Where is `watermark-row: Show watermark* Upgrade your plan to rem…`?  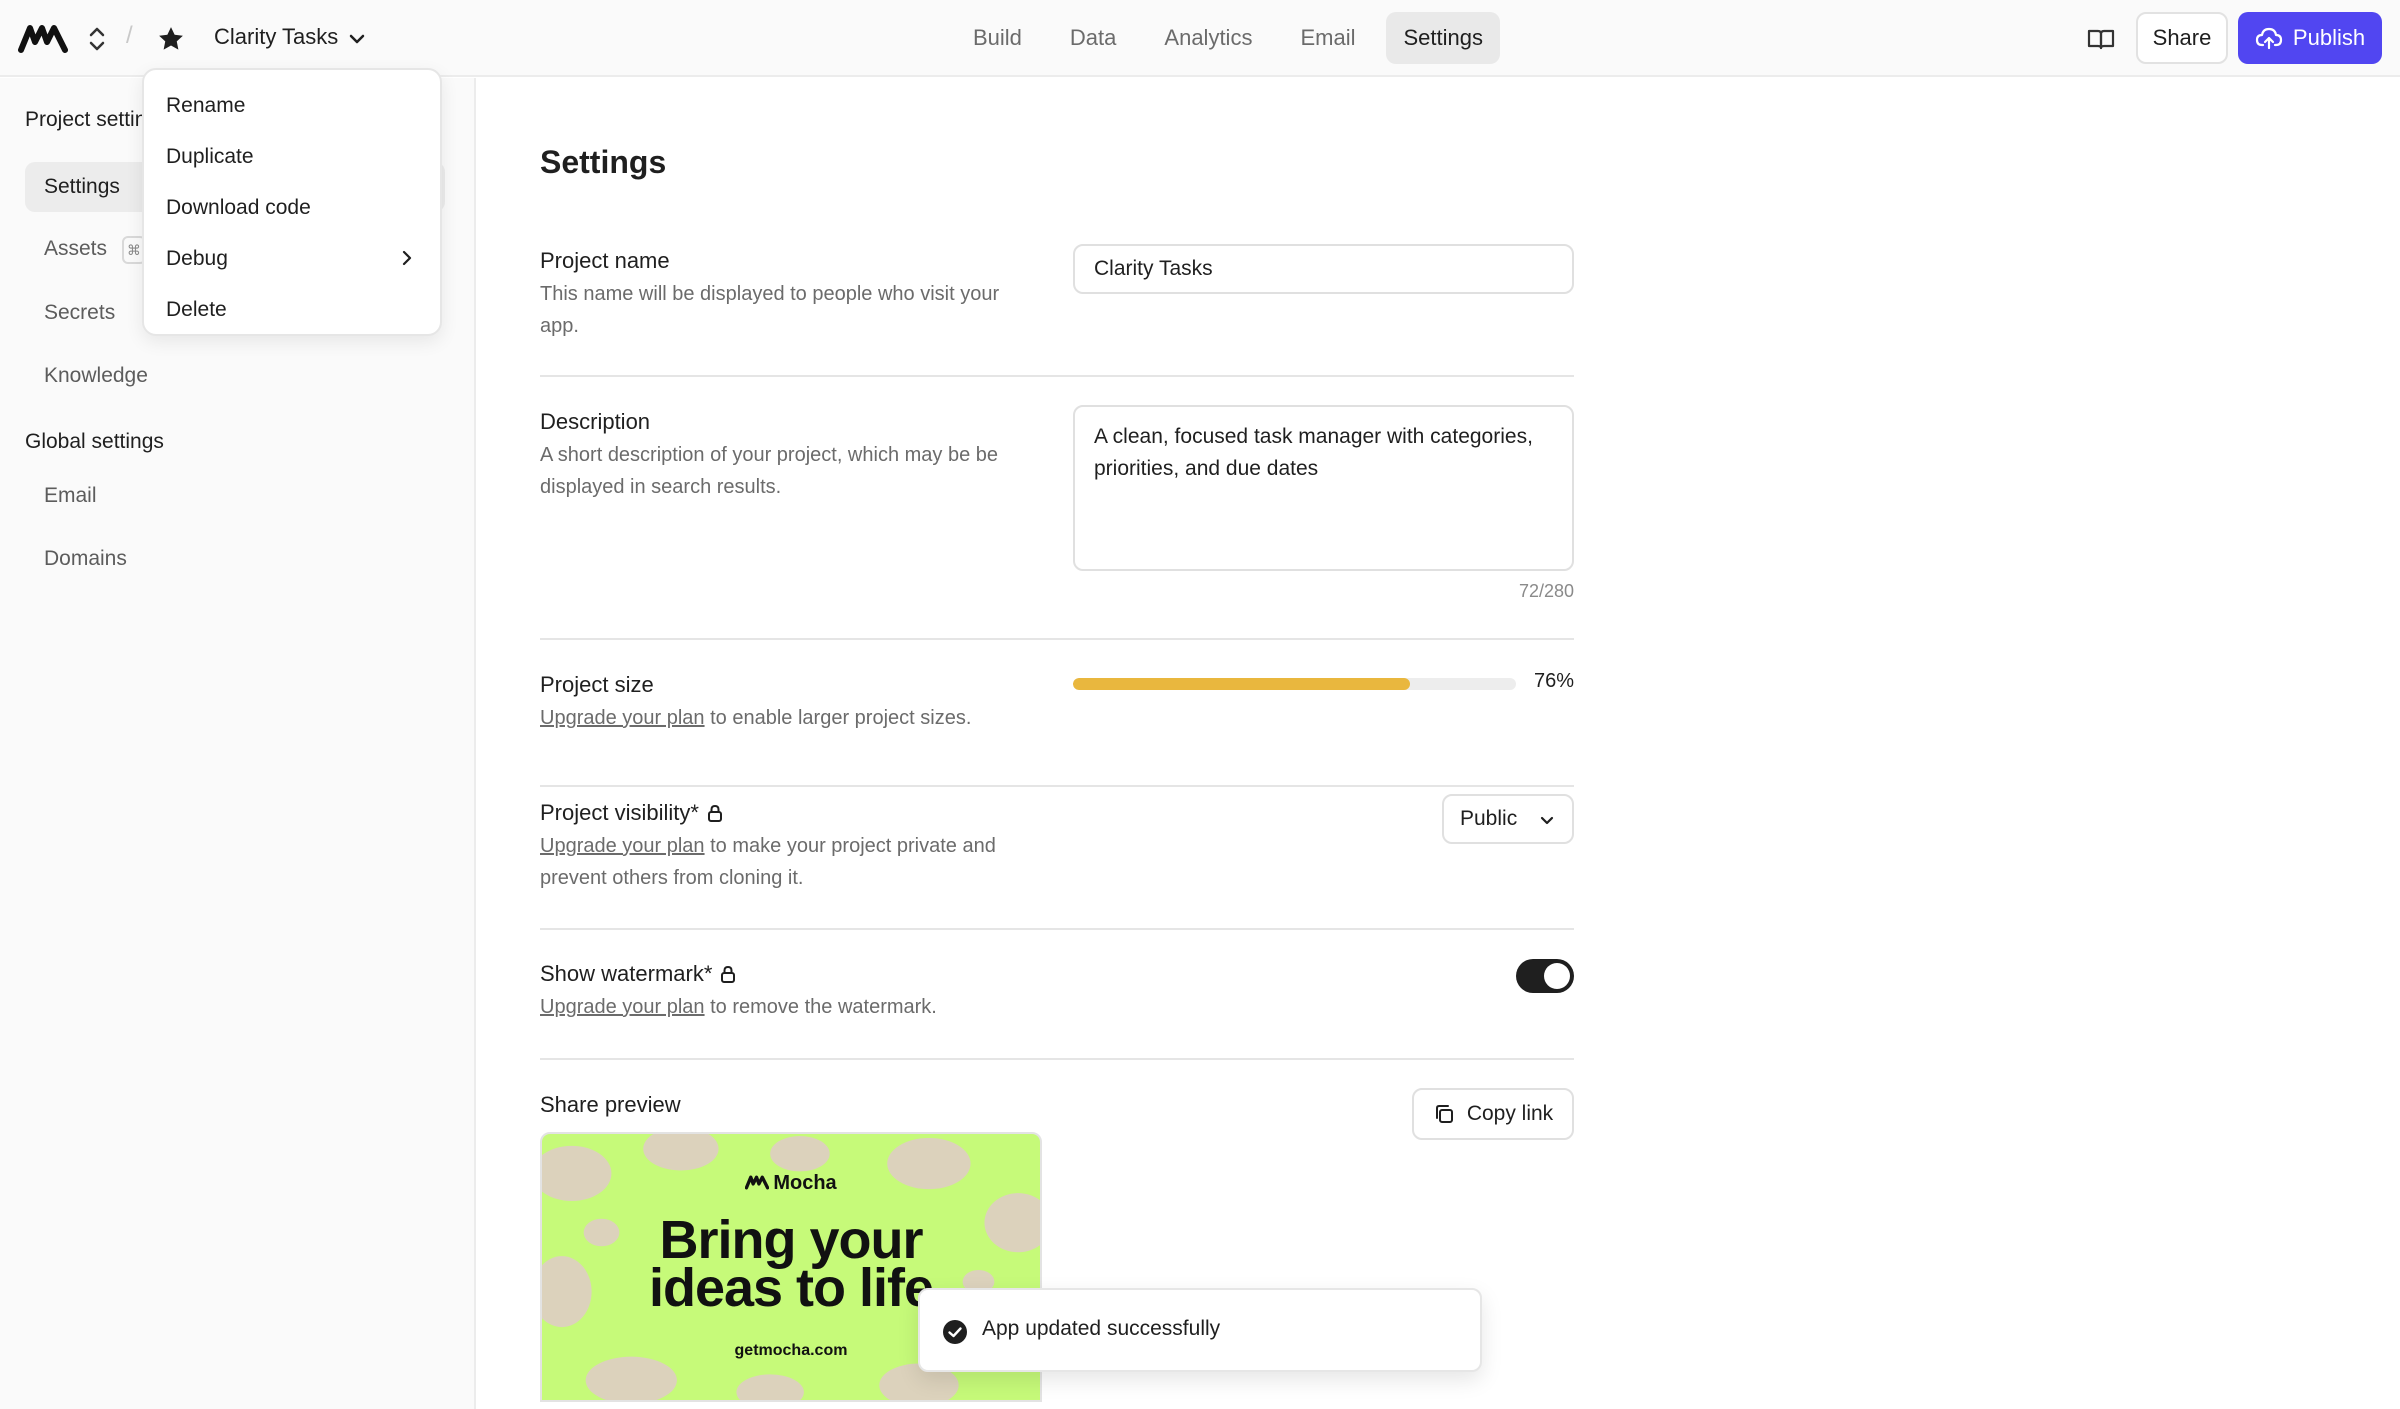
watermark-row: Show watermark* Upgrade your plan to rem… is located at coordinates (1057, 1009).